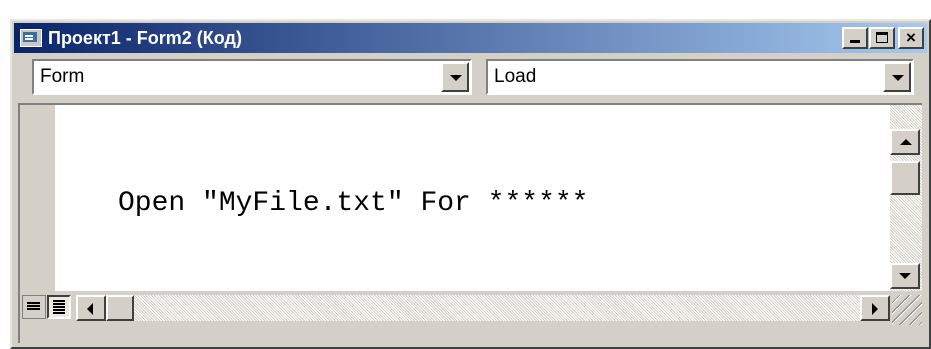  What do you see at coordinates (906, 198) in the screenshot?
I see `vertical-scrollbar` at bounding box center [906, 198].